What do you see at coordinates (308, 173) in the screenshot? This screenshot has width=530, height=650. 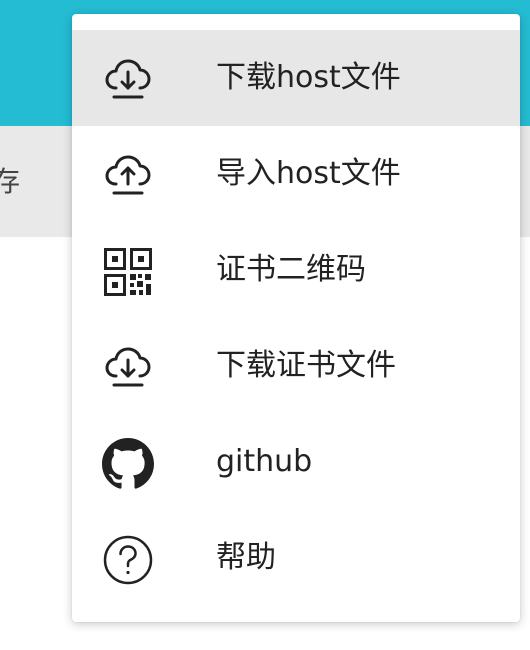 I see `menu-item-label: 导入host文件` at bounding box center [308, 173].